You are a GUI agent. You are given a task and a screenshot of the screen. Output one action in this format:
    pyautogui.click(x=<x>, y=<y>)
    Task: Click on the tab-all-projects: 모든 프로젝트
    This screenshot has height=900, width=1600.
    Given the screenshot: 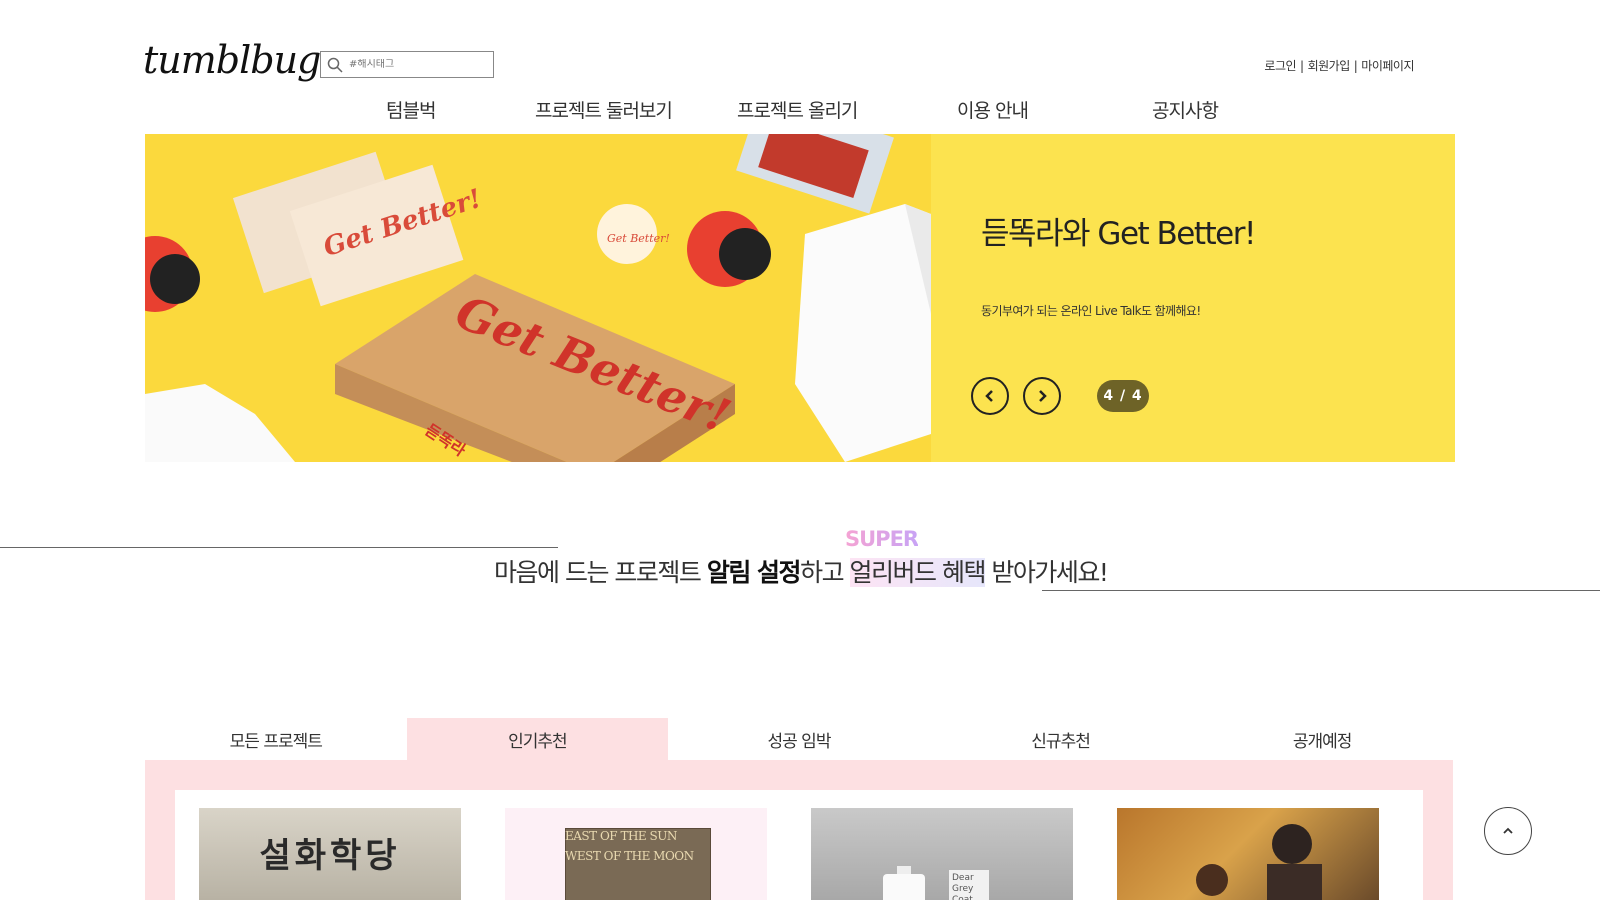 What is the action you would take?
    pyautogui.click(x=276, y=739)
    